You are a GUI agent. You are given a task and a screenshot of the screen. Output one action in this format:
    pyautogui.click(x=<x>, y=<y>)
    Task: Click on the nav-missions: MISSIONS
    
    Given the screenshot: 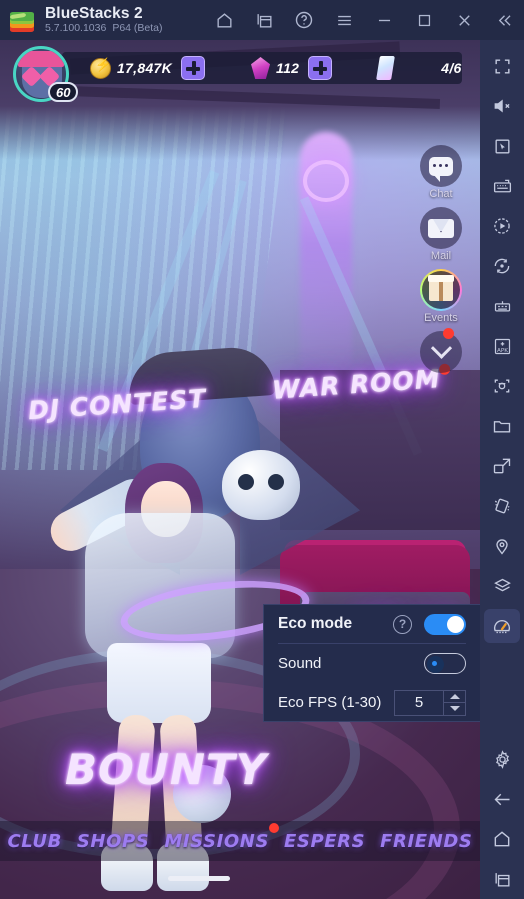 What is the action you would take?
    pyautogui.click(x=222, y=837)
    